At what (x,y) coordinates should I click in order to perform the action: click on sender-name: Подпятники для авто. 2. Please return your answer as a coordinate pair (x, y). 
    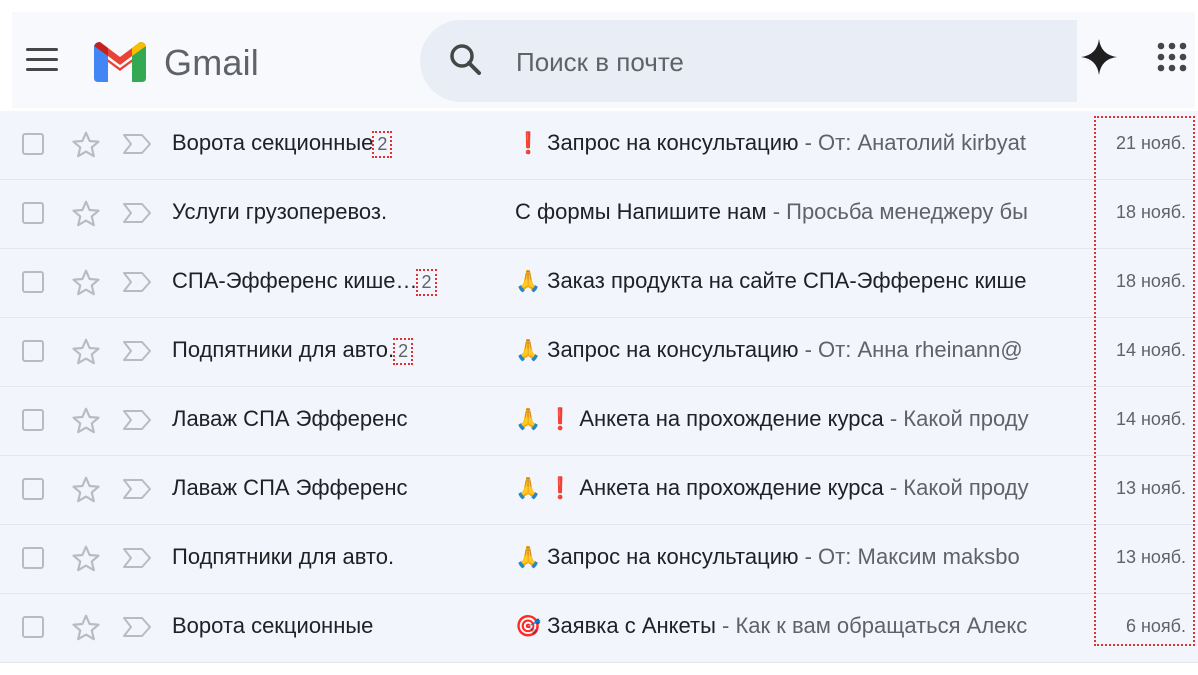
    Looking at the image, I should click on (293, 351).